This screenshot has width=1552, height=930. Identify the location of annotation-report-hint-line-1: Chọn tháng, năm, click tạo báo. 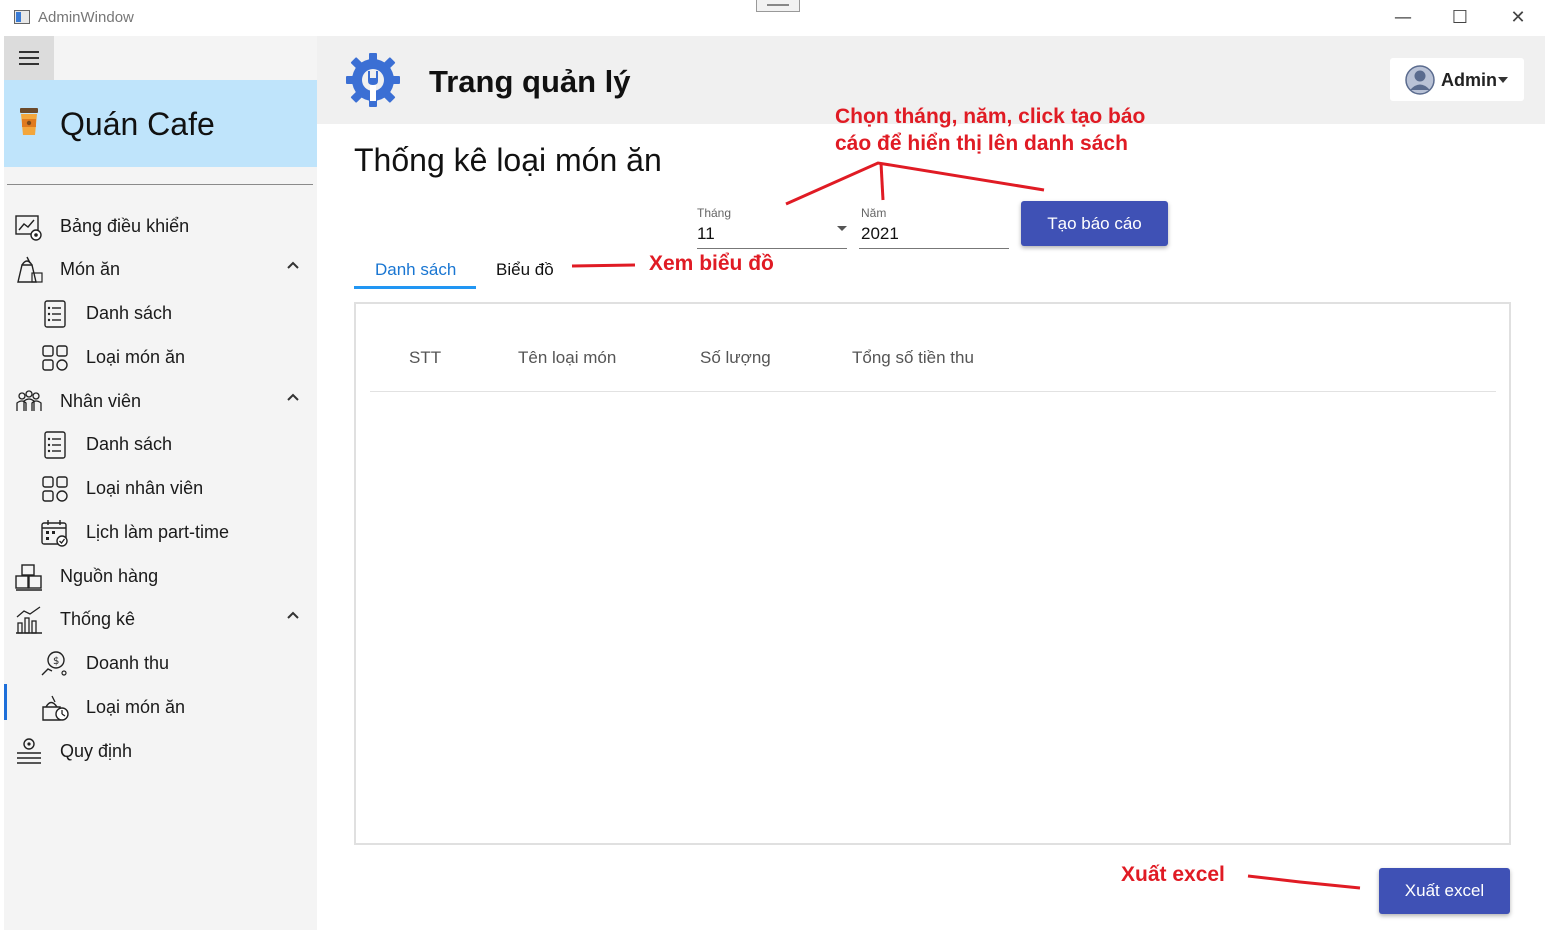
(990, 116).